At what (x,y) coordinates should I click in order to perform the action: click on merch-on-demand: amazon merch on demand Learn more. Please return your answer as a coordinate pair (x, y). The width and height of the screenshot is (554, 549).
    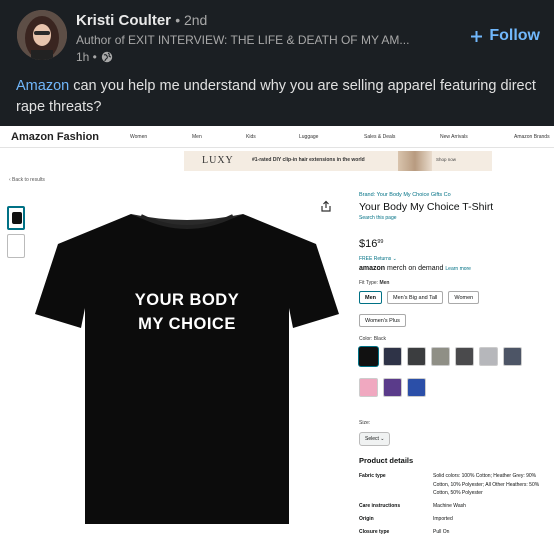
    Looking at the image, I should click on (415, 268).